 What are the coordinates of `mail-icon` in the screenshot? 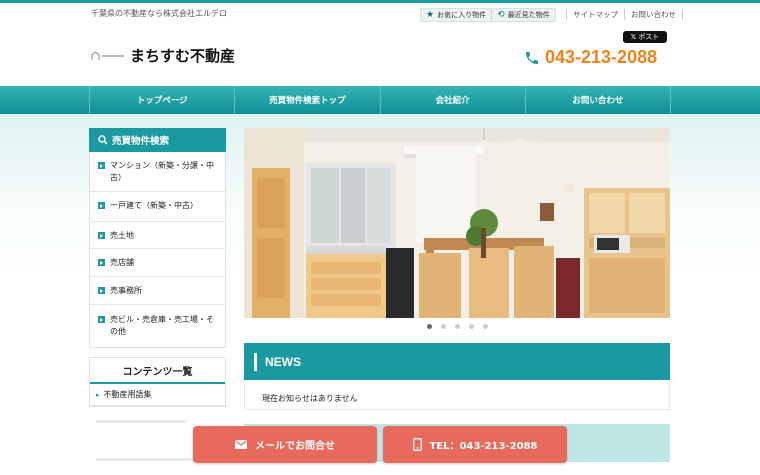 It's located at (241, 444).